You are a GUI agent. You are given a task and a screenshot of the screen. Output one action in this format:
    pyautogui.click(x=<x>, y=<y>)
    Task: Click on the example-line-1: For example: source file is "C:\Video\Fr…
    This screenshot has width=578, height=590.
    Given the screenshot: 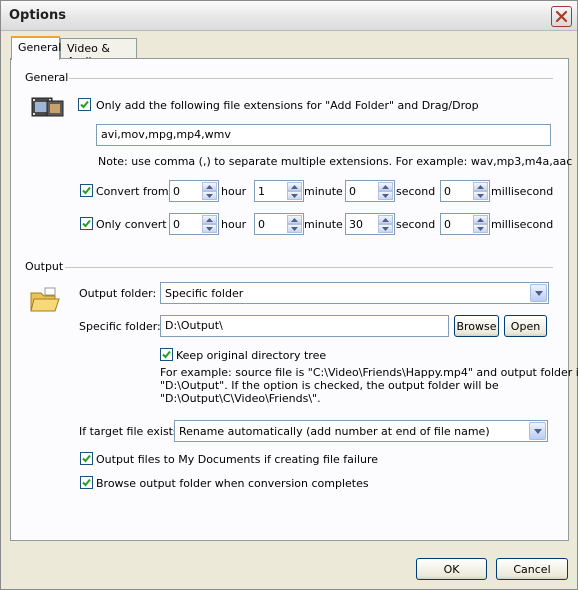 What is the action you would take?
    pyautogui.click(x=369, y=372)
    